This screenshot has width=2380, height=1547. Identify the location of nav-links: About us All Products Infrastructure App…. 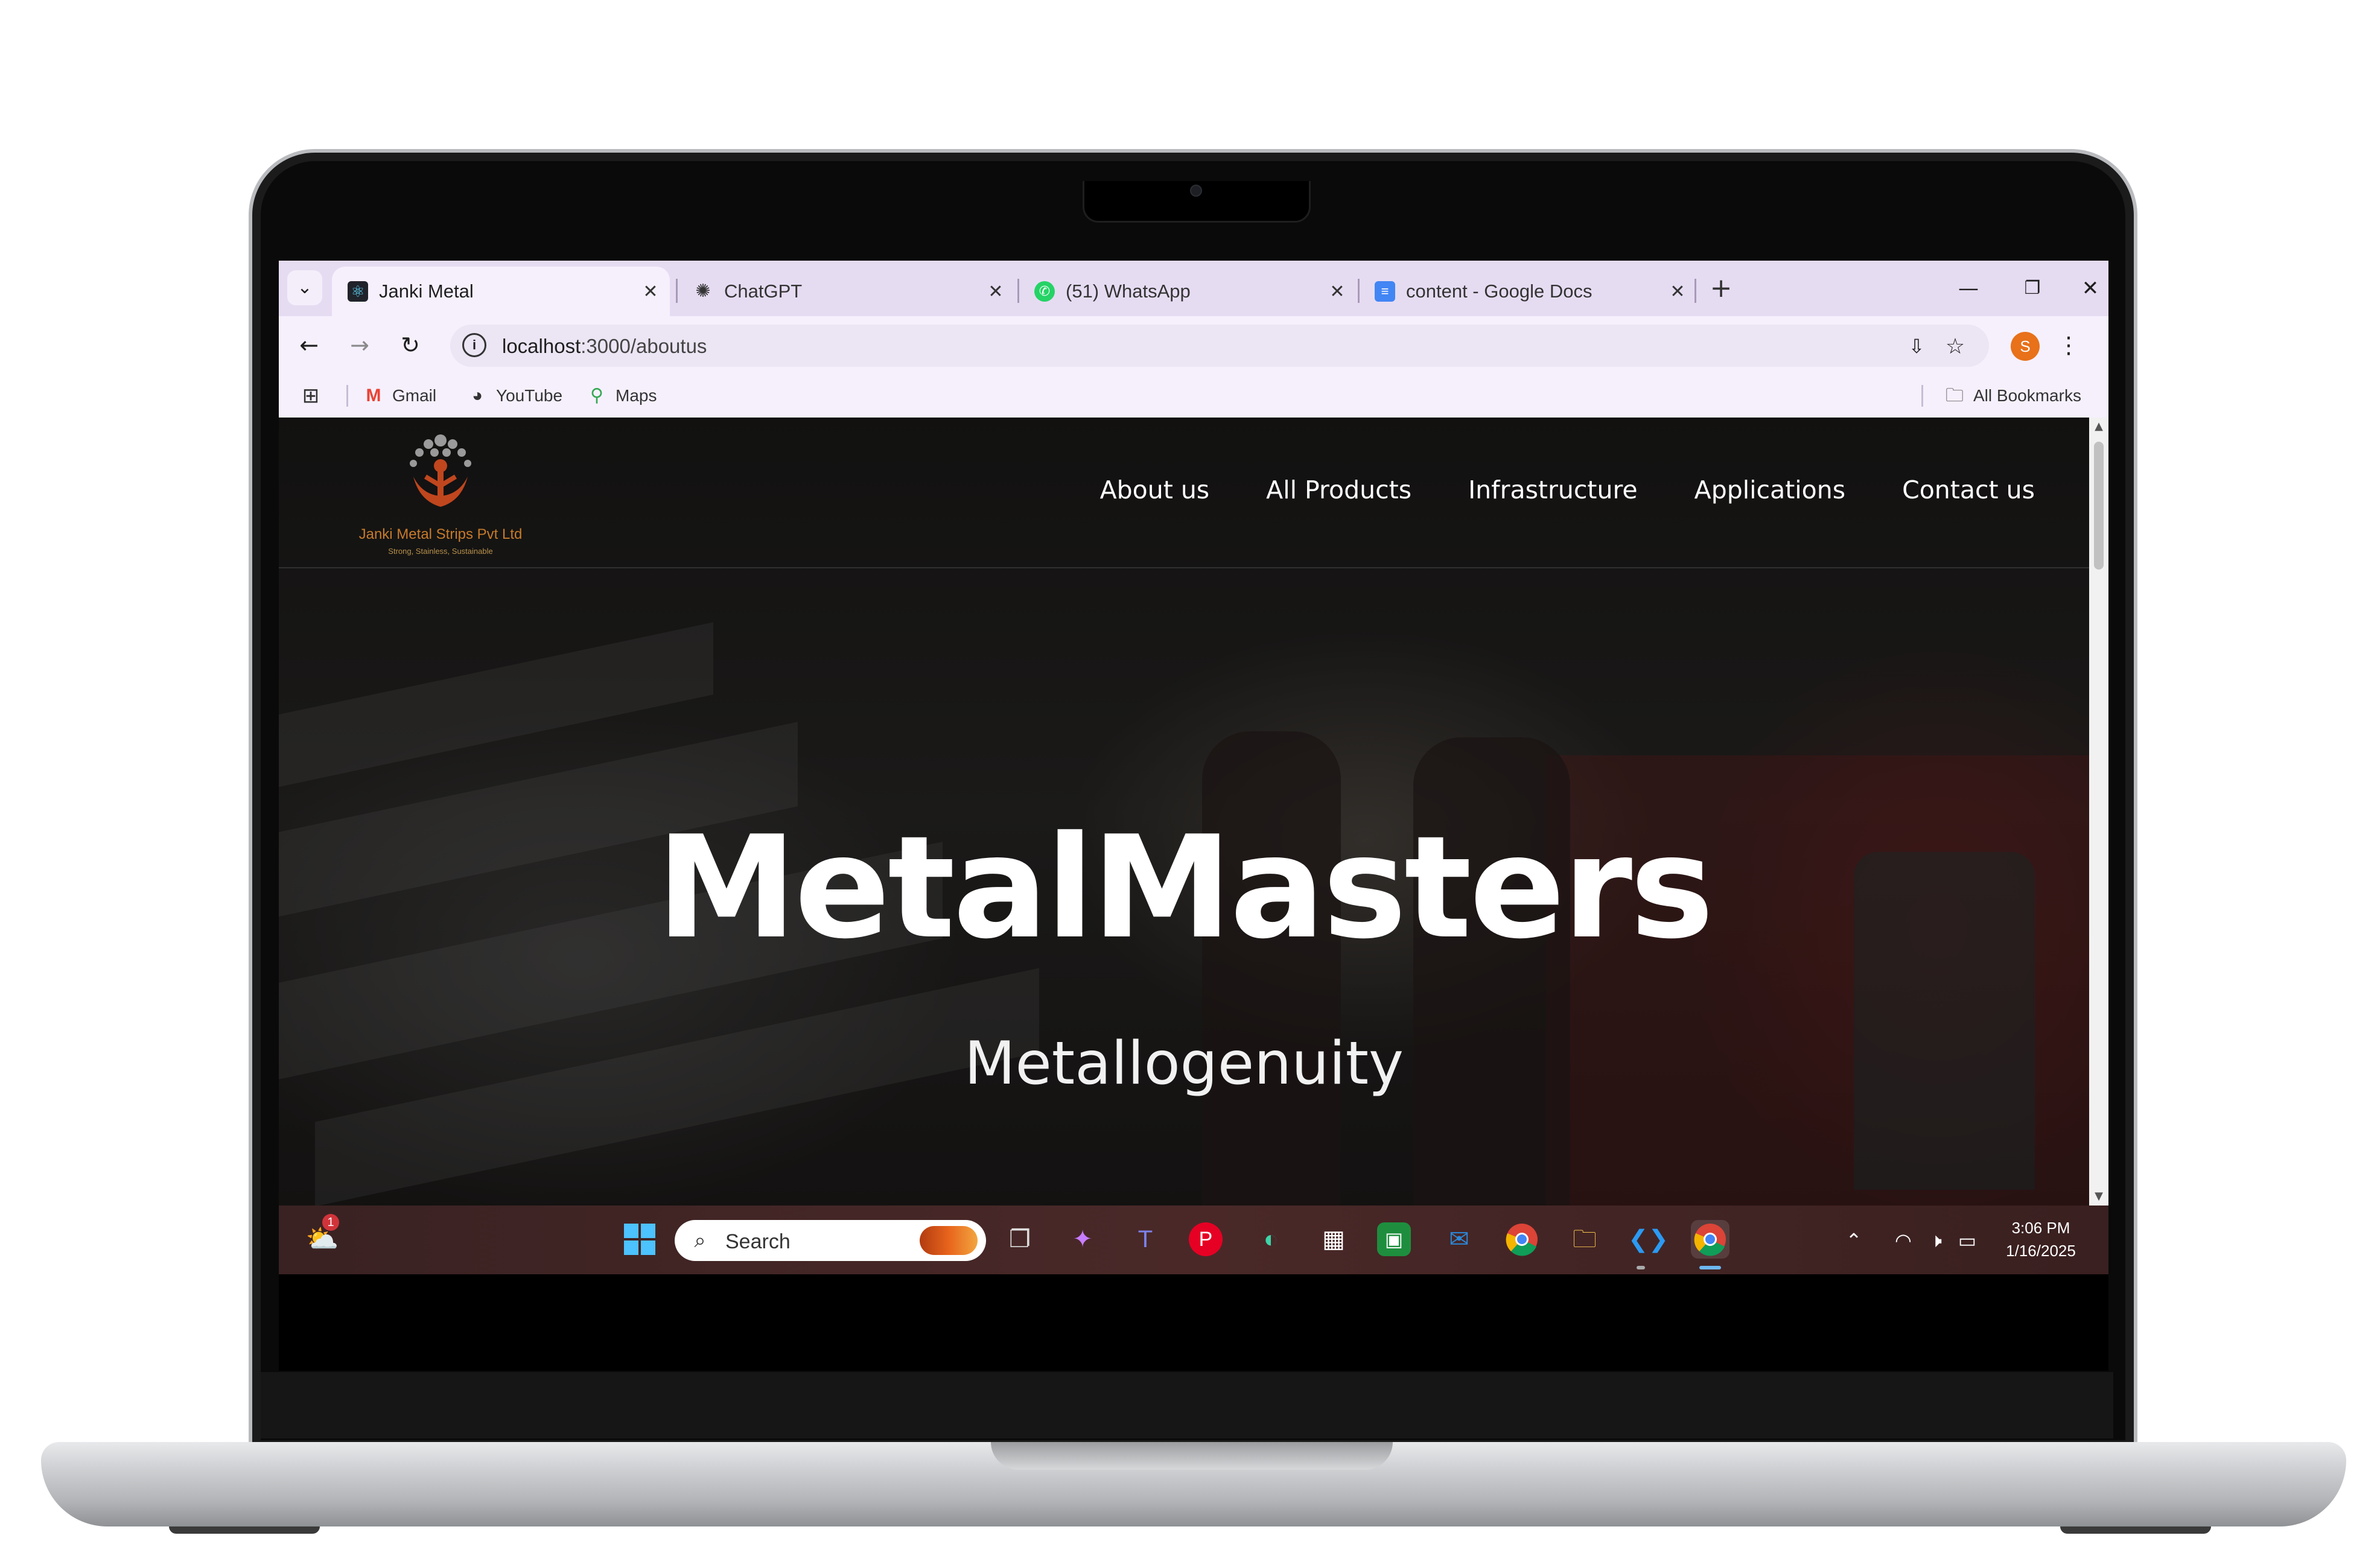
(1568, 490).